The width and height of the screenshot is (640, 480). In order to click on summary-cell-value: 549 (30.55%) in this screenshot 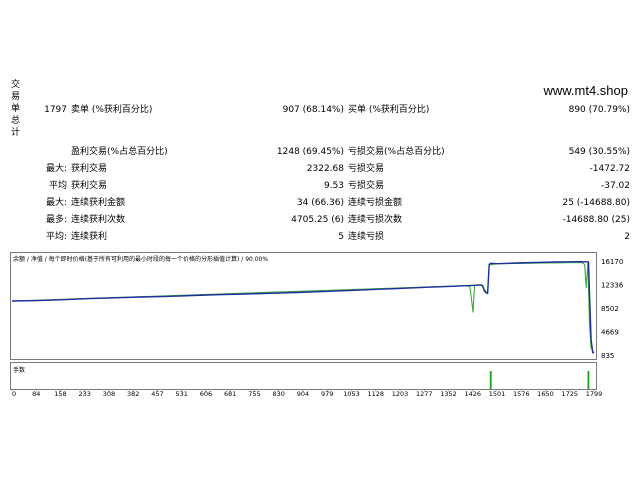, I will do `click(599, 152)`.